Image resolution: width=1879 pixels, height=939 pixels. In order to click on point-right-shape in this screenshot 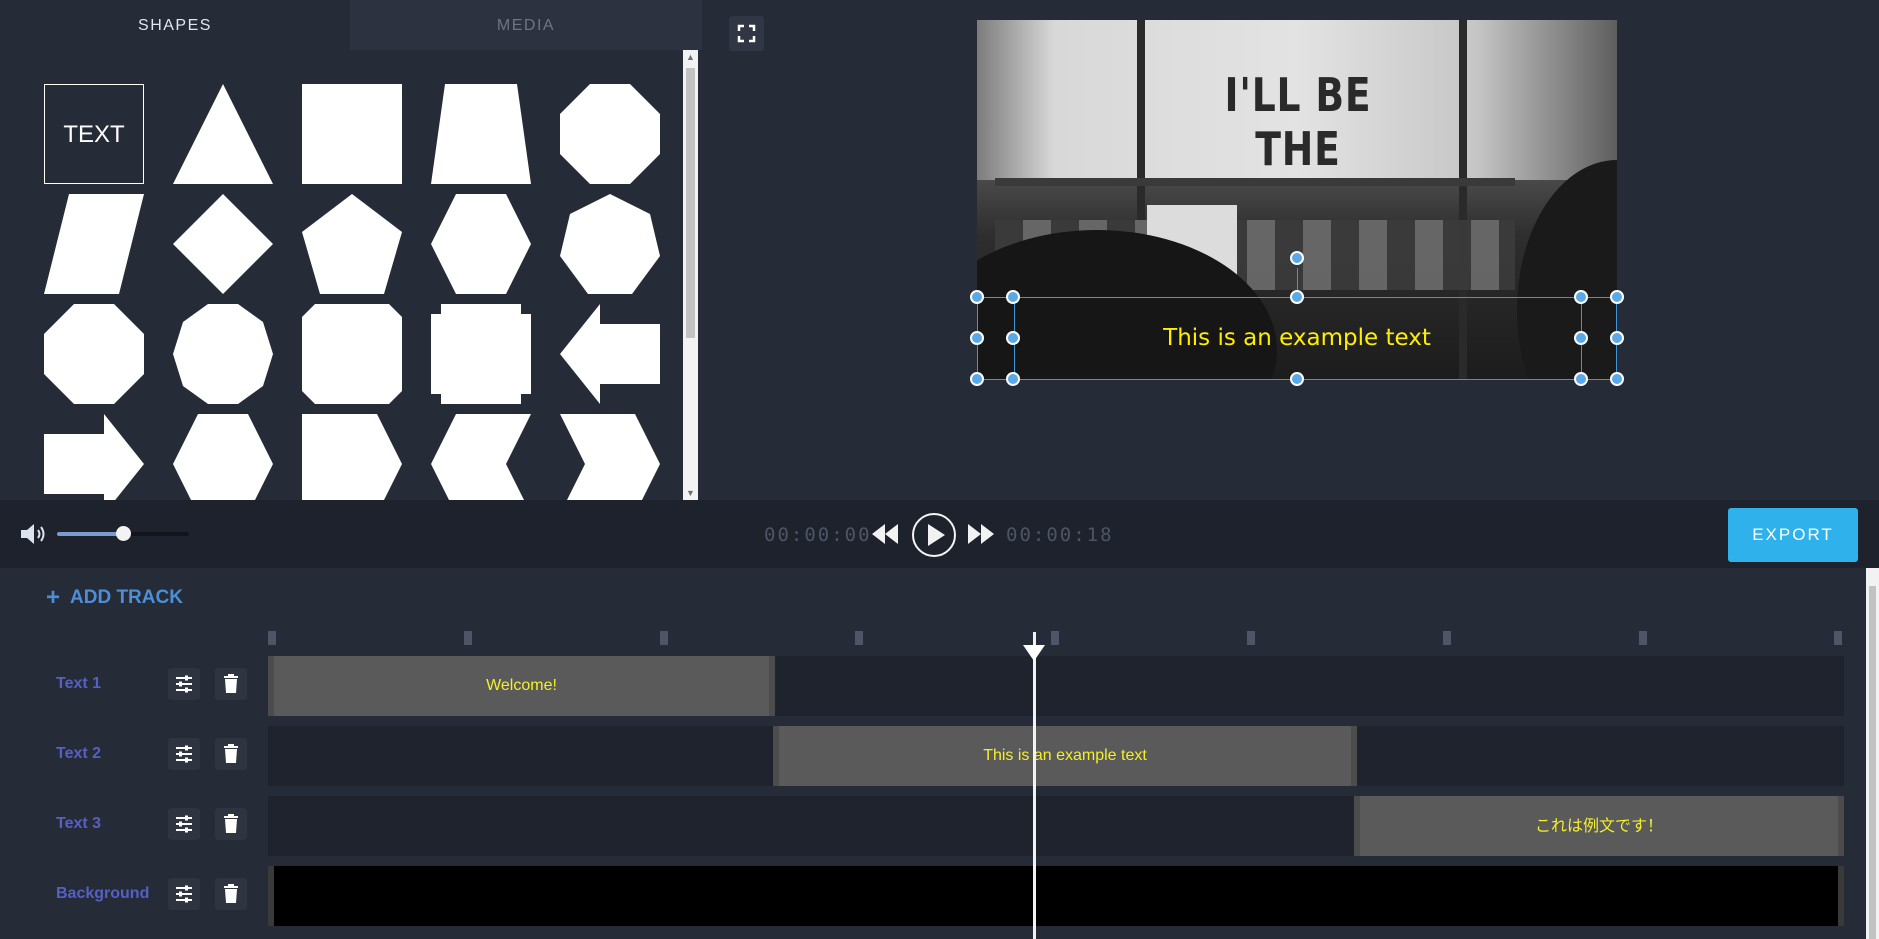, I will do `click(352, 457)`.